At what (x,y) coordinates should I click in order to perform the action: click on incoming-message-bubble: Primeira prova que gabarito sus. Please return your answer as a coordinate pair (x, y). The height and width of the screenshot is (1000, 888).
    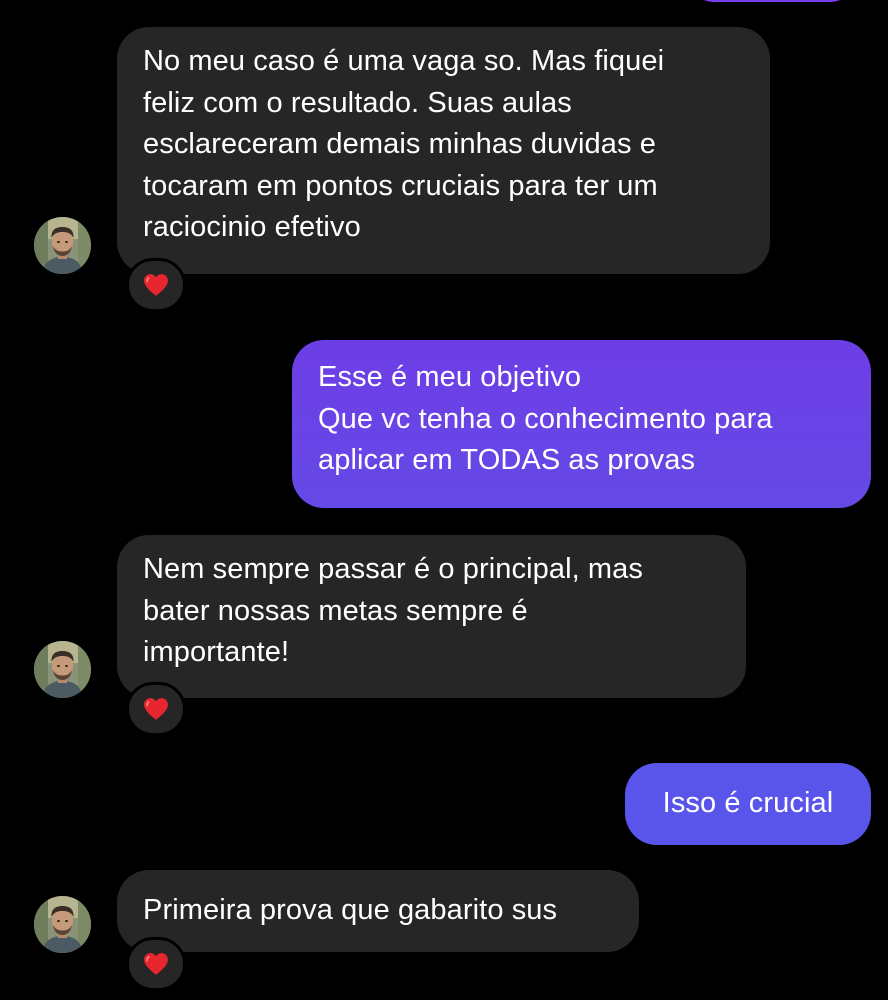
    Looking at the image, I should click on (378, 911).